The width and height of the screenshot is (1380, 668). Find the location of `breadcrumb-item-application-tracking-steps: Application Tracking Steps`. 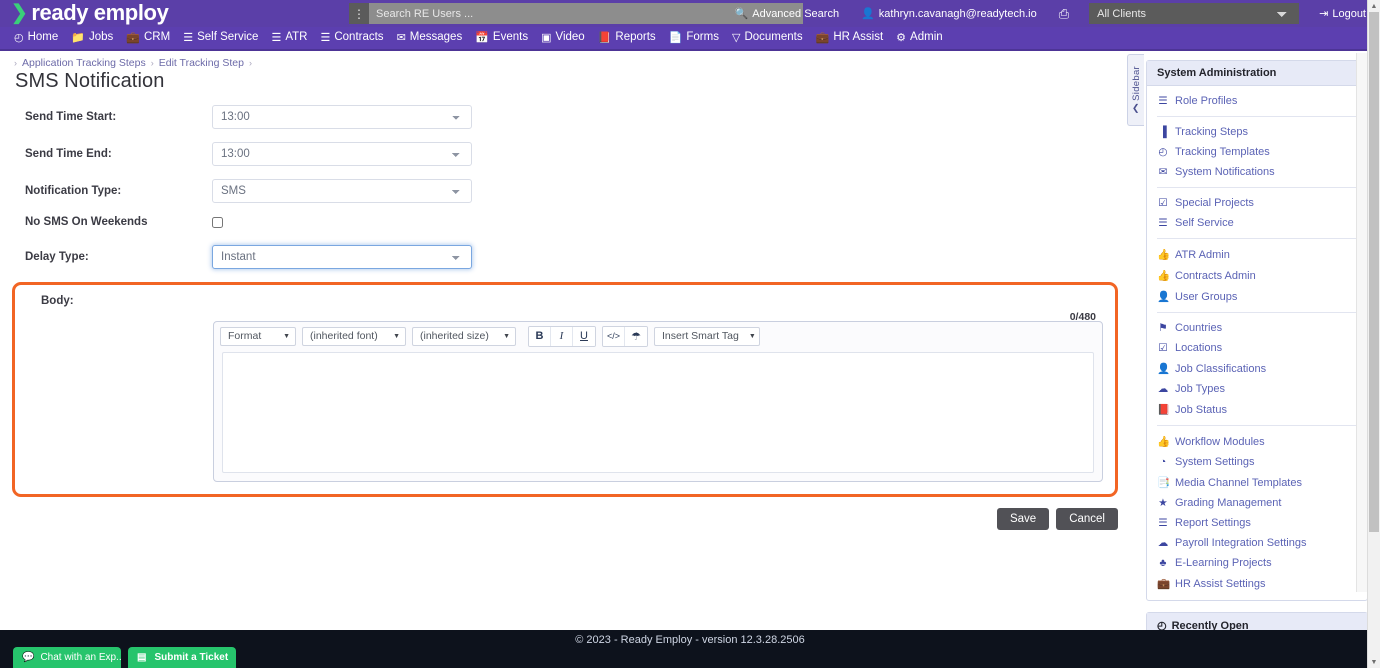

breadcrumb-item-application-tracking-steps: Application Tracking Steps is located at coordinates (84, 63).